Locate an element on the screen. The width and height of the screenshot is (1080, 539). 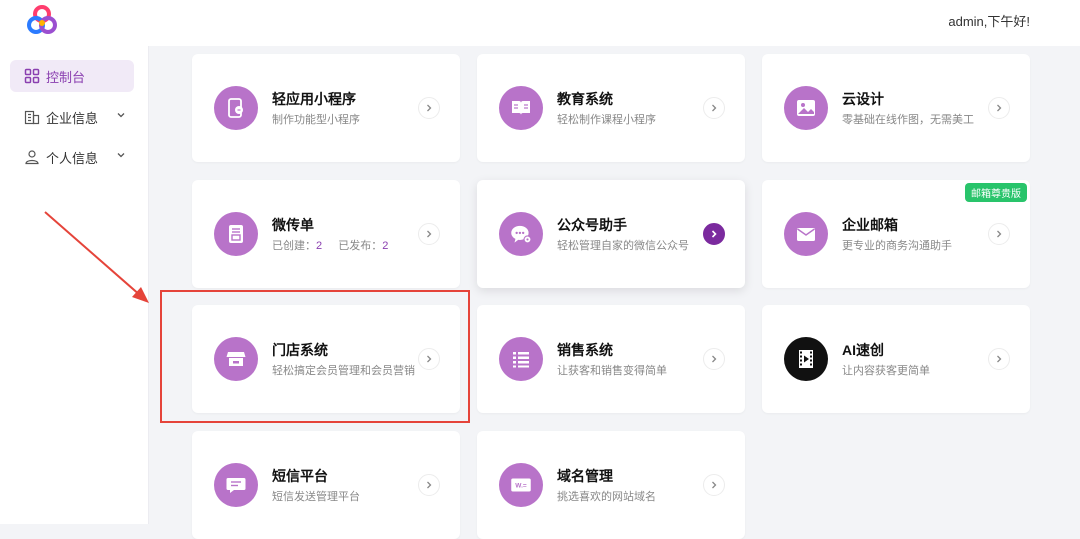
card-title: 域名管理 is located at coordinates (585, 476).